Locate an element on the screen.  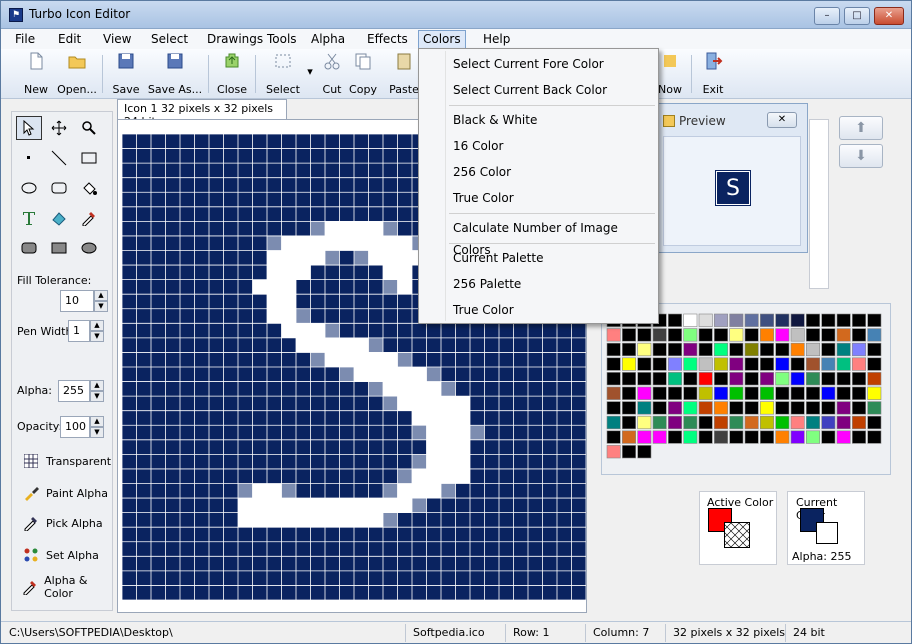
menu-alpha: Alpha is located at coordinates (328, 39).